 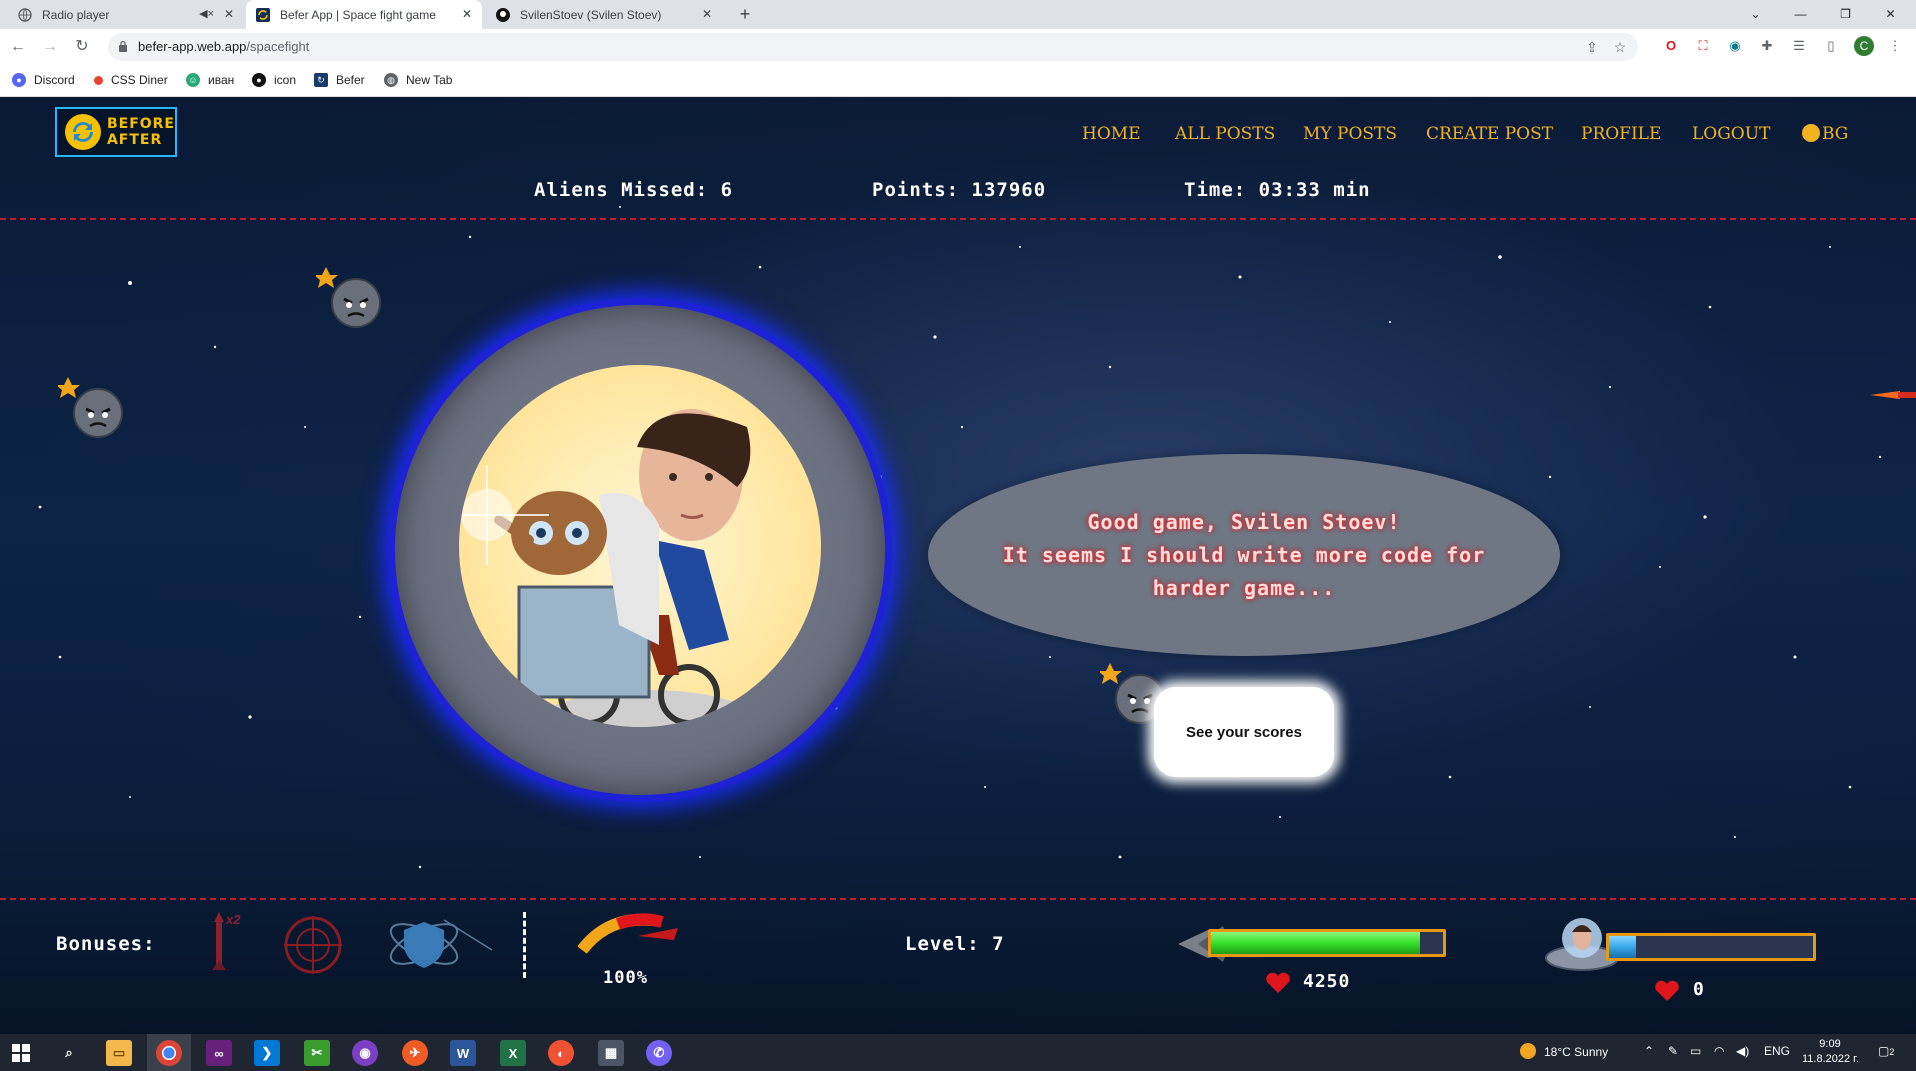 What do you see at coordinates (1895, 46) in the screenshot?
I see `menu-kebab-icon: ⋮` at bounding box center [1895, 46].